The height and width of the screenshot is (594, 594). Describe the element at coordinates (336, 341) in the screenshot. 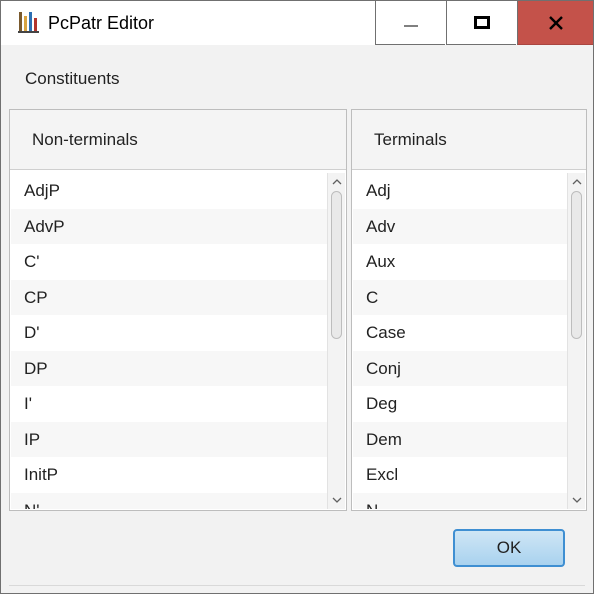

I see `nonterminals-scrollbar` at that location.